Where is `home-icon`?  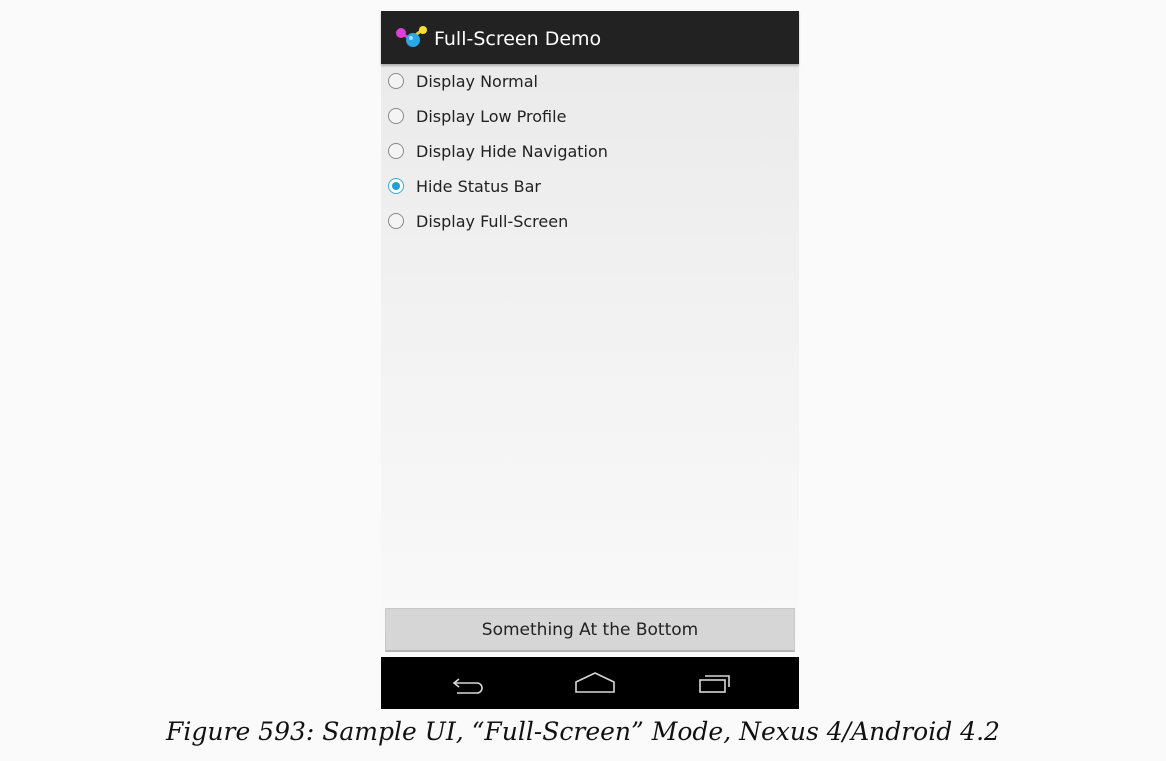
home-icon is located at coordinates (595, 682).